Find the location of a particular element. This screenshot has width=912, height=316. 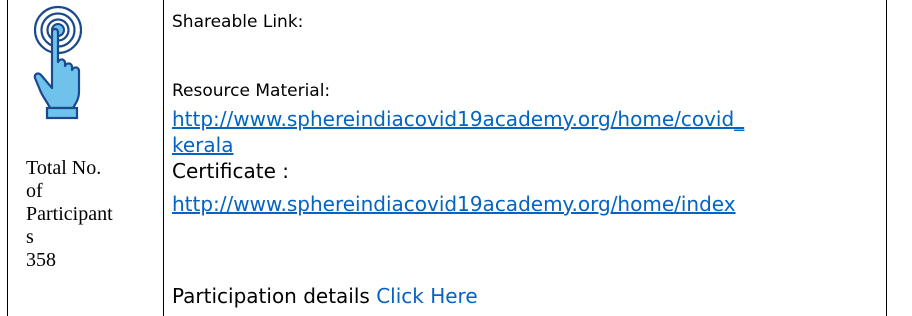

click-here-link: Click Here is located at coordinates (426, 296).